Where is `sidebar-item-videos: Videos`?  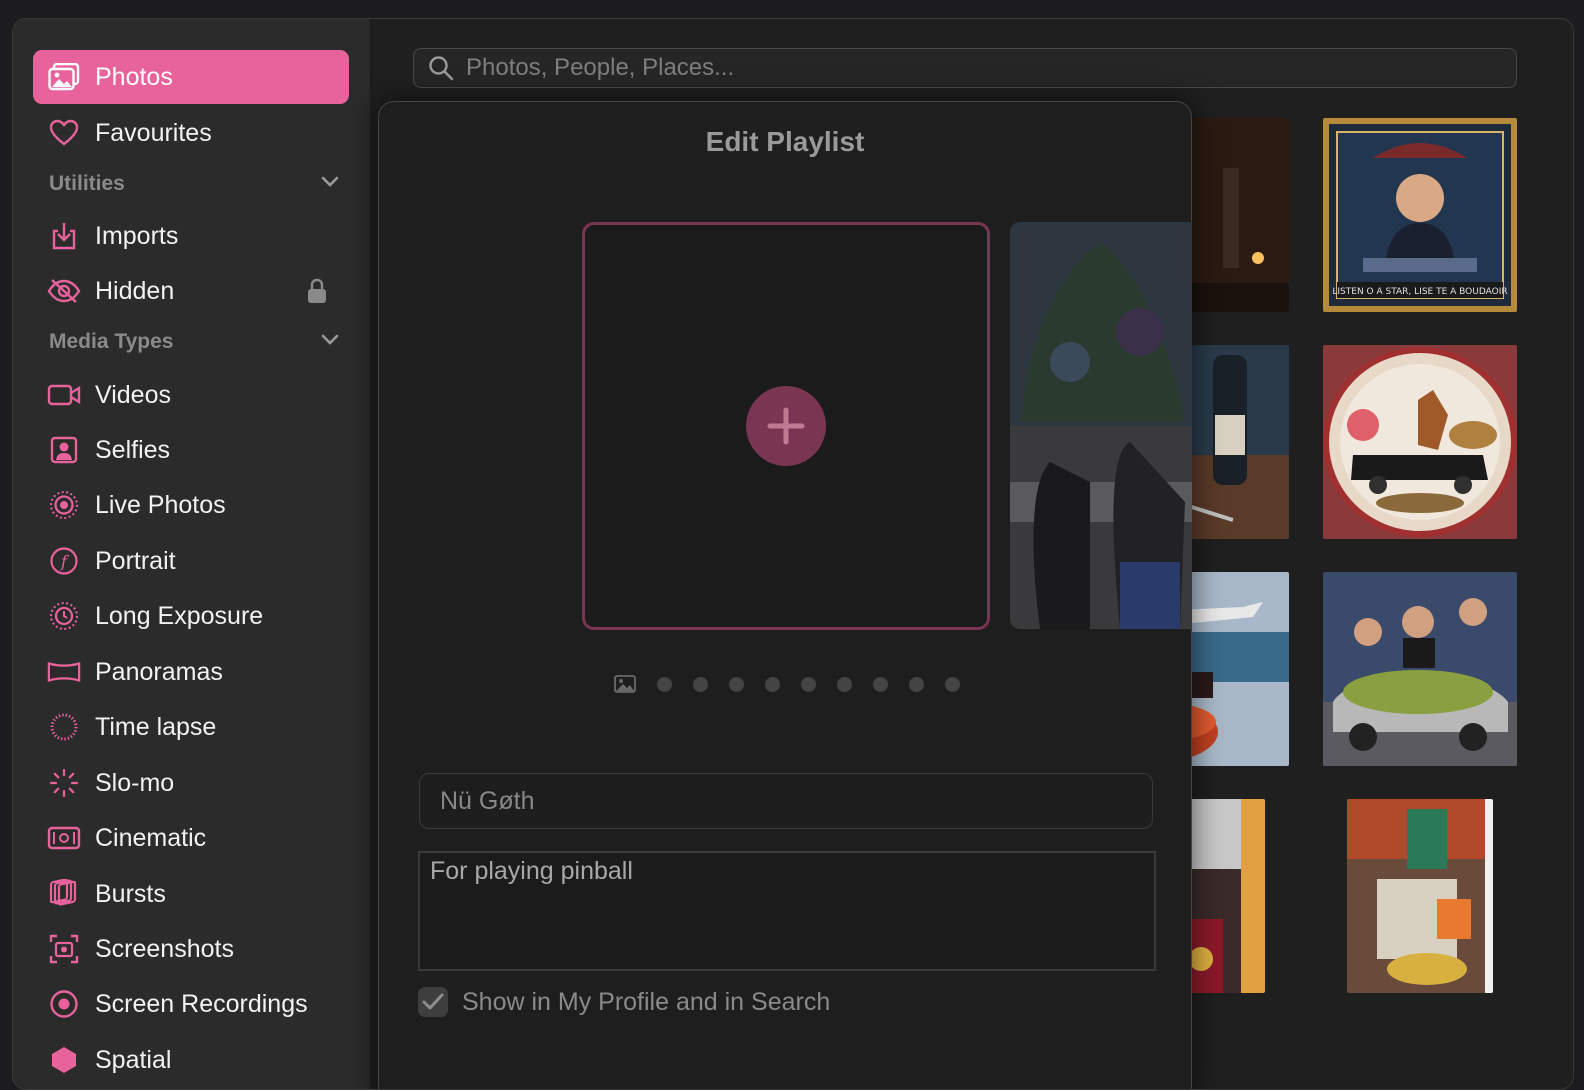 sidebar-item-videos: Videos is located at coordinates (191, 395).